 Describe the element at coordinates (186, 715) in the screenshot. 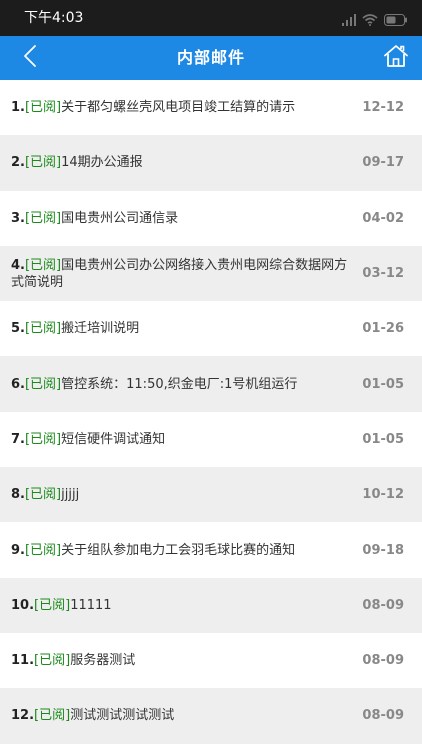

I see `mail-subject: 12.[已阅]测试测试测试测试` at that location.